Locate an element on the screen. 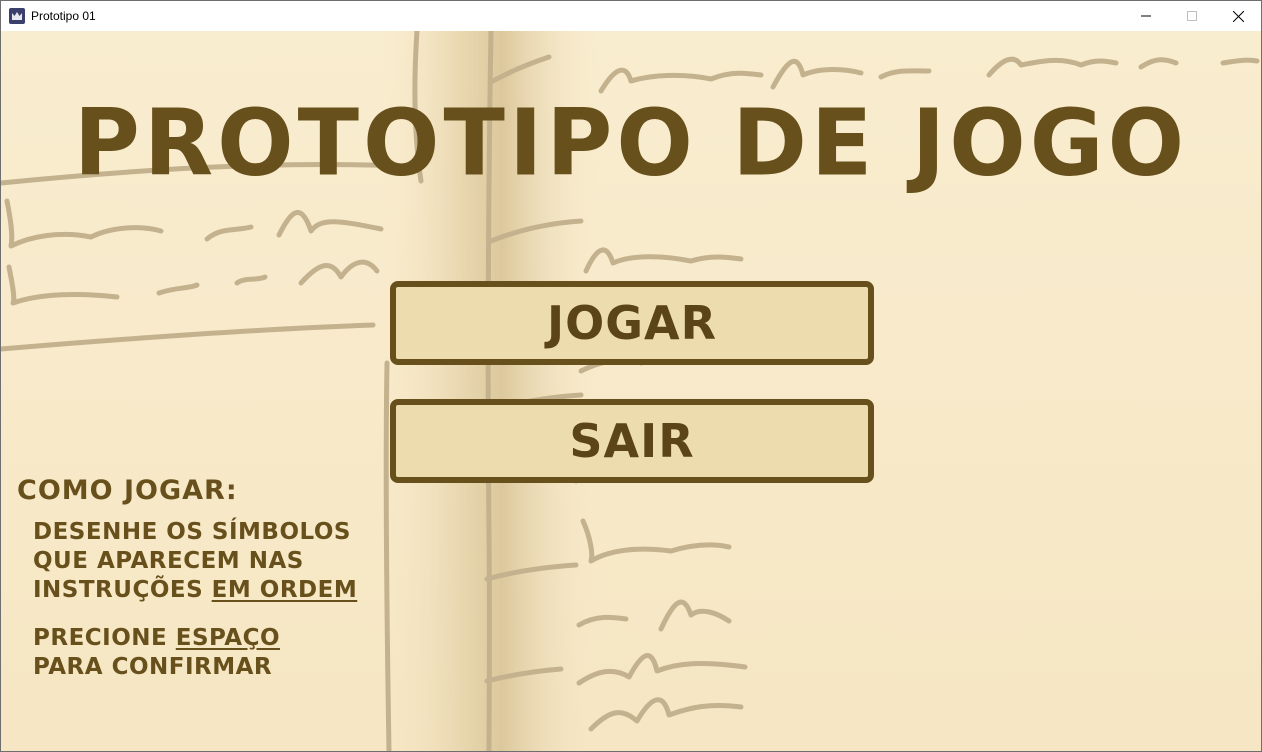 The height and width of the screenshot is (752, 1262). instruction-line: DESENHE OS SÍMBOLOS is located at coordinates (192, 532).